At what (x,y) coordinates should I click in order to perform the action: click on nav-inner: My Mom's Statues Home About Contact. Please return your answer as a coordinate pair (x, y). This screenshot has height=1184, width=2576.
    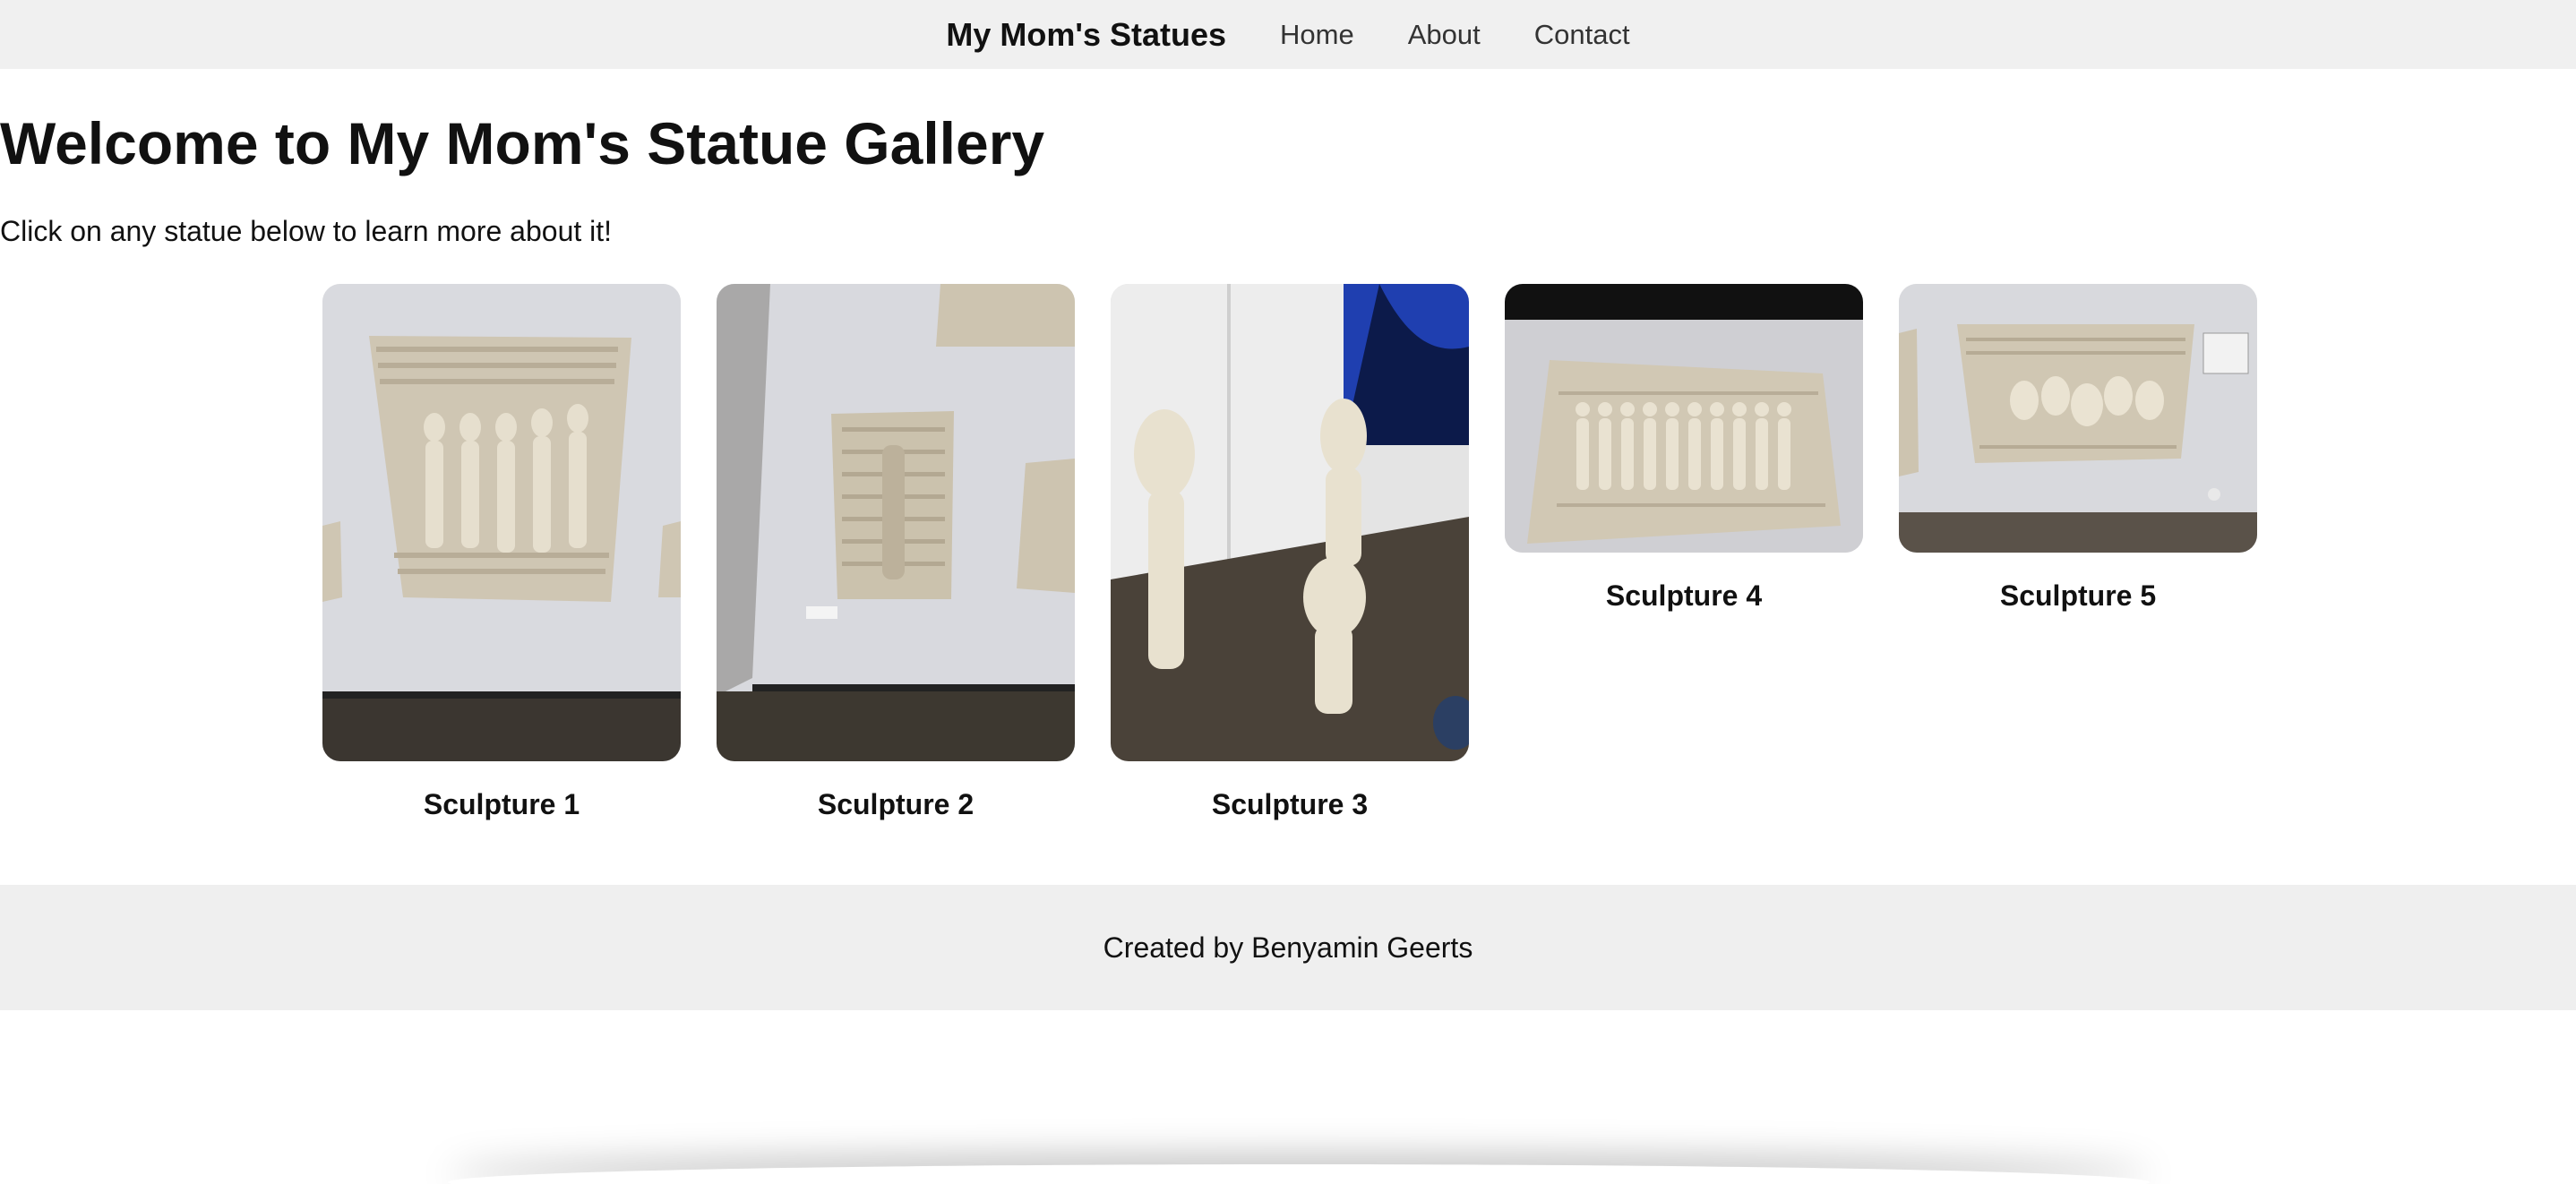
    Looking at the image, I should click on (1287, 35).